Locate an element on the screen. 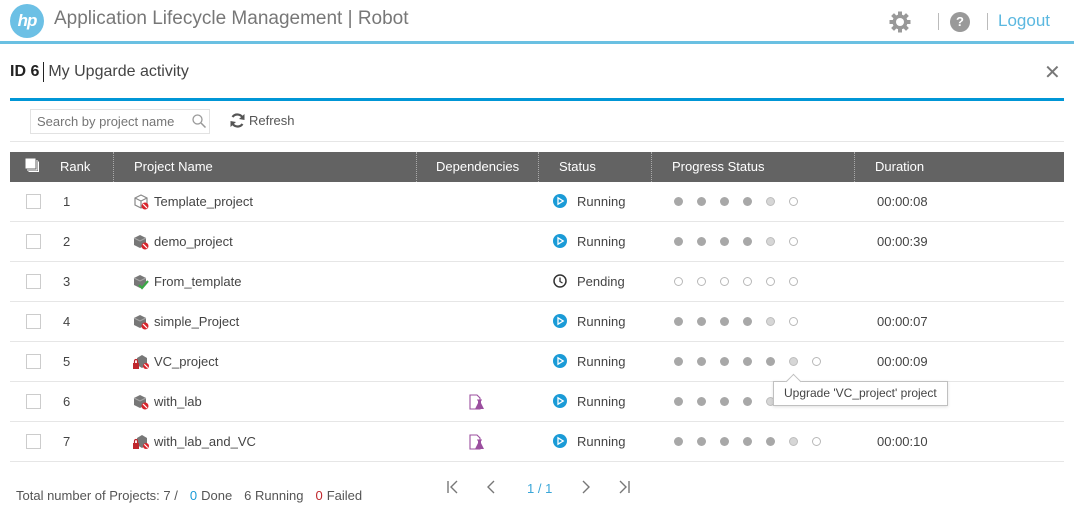 Image resolution: width=1074 pixels, height=528 pixels. select-all-icon is located at coordinates (32, 165).